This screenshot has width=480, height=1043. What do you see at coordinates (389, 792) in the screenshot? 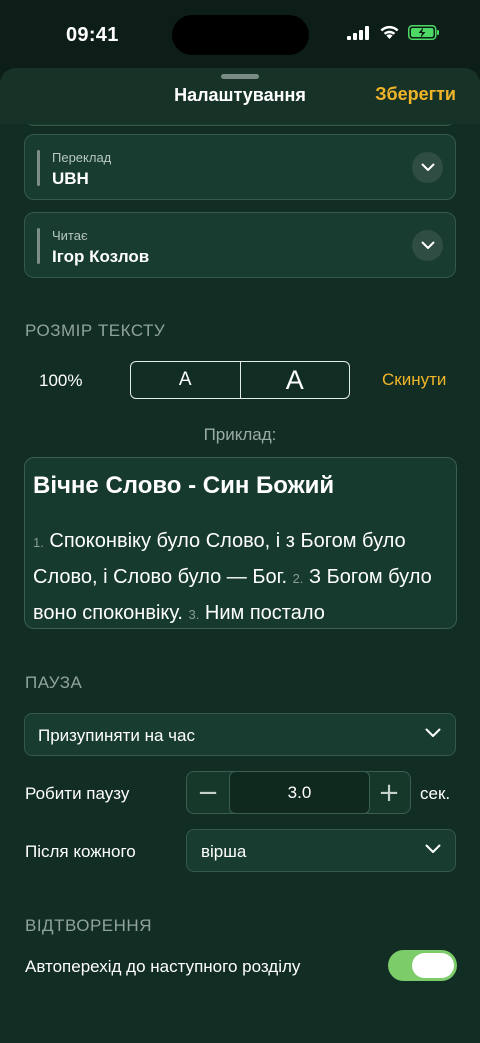
I see `increment-button: +` at bounding box center [389, 792].